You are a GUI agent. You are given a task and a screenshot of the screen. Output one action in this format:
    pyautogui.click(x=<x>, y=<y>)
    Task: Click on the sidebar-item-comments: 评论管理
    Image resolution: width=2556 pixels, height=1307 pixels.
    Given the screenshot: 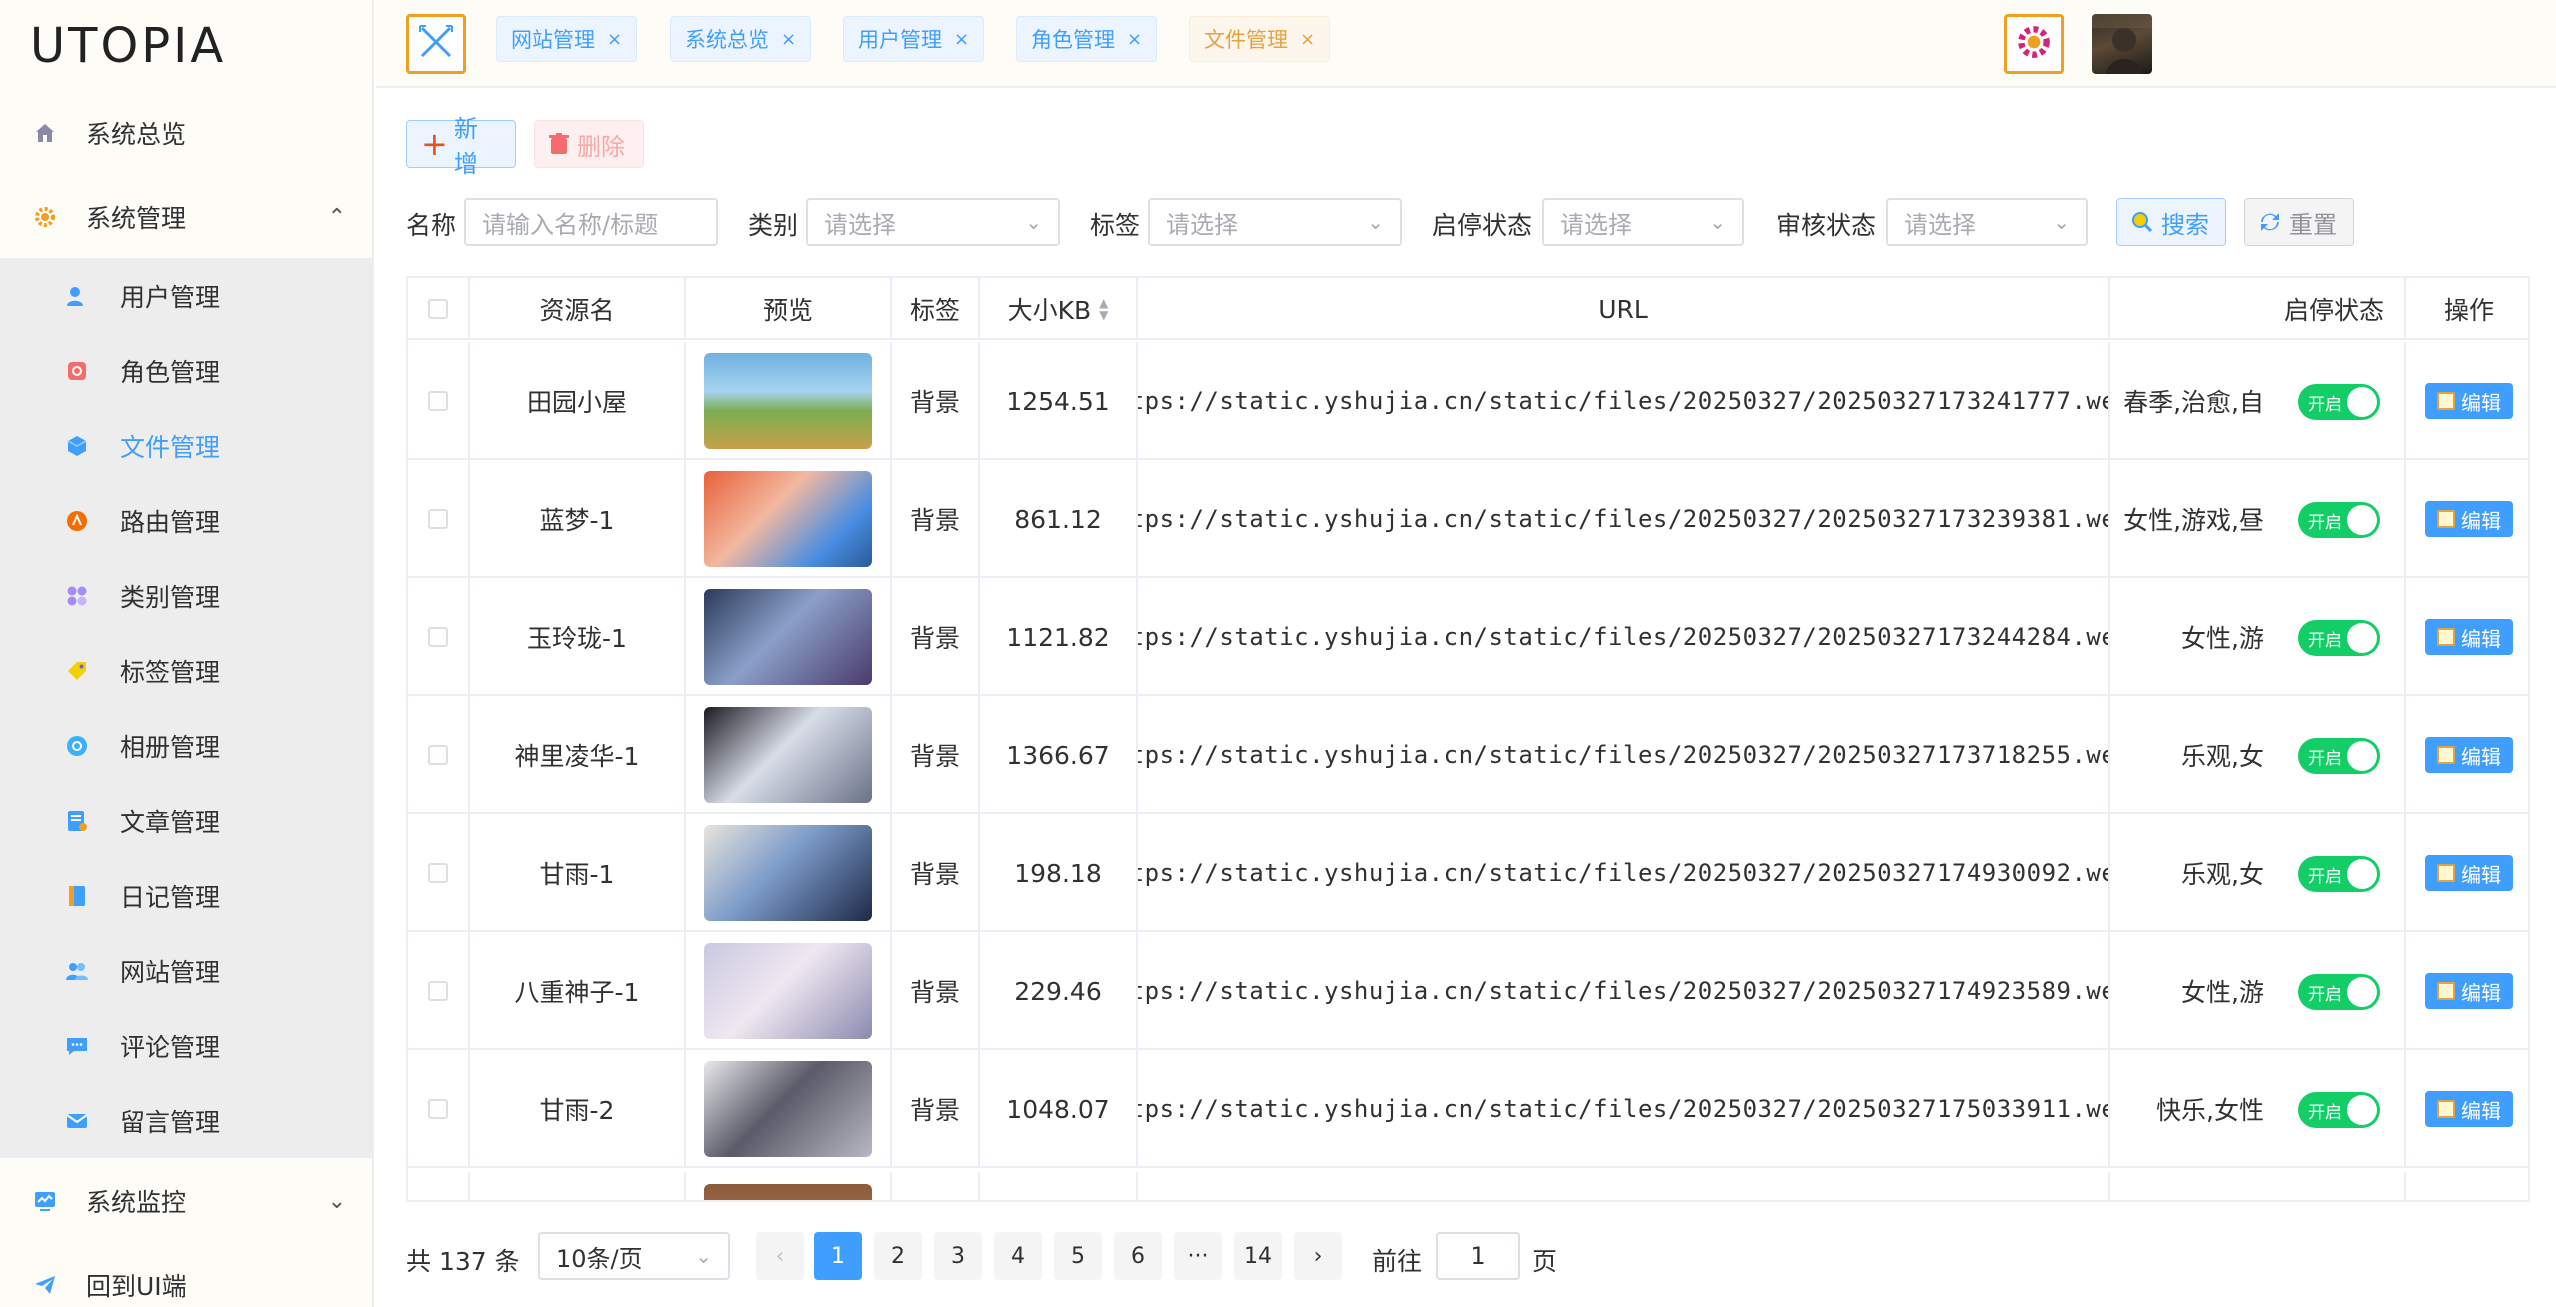 What is the action you would take?
    pyautogui.click(x=187, y=1045)
    